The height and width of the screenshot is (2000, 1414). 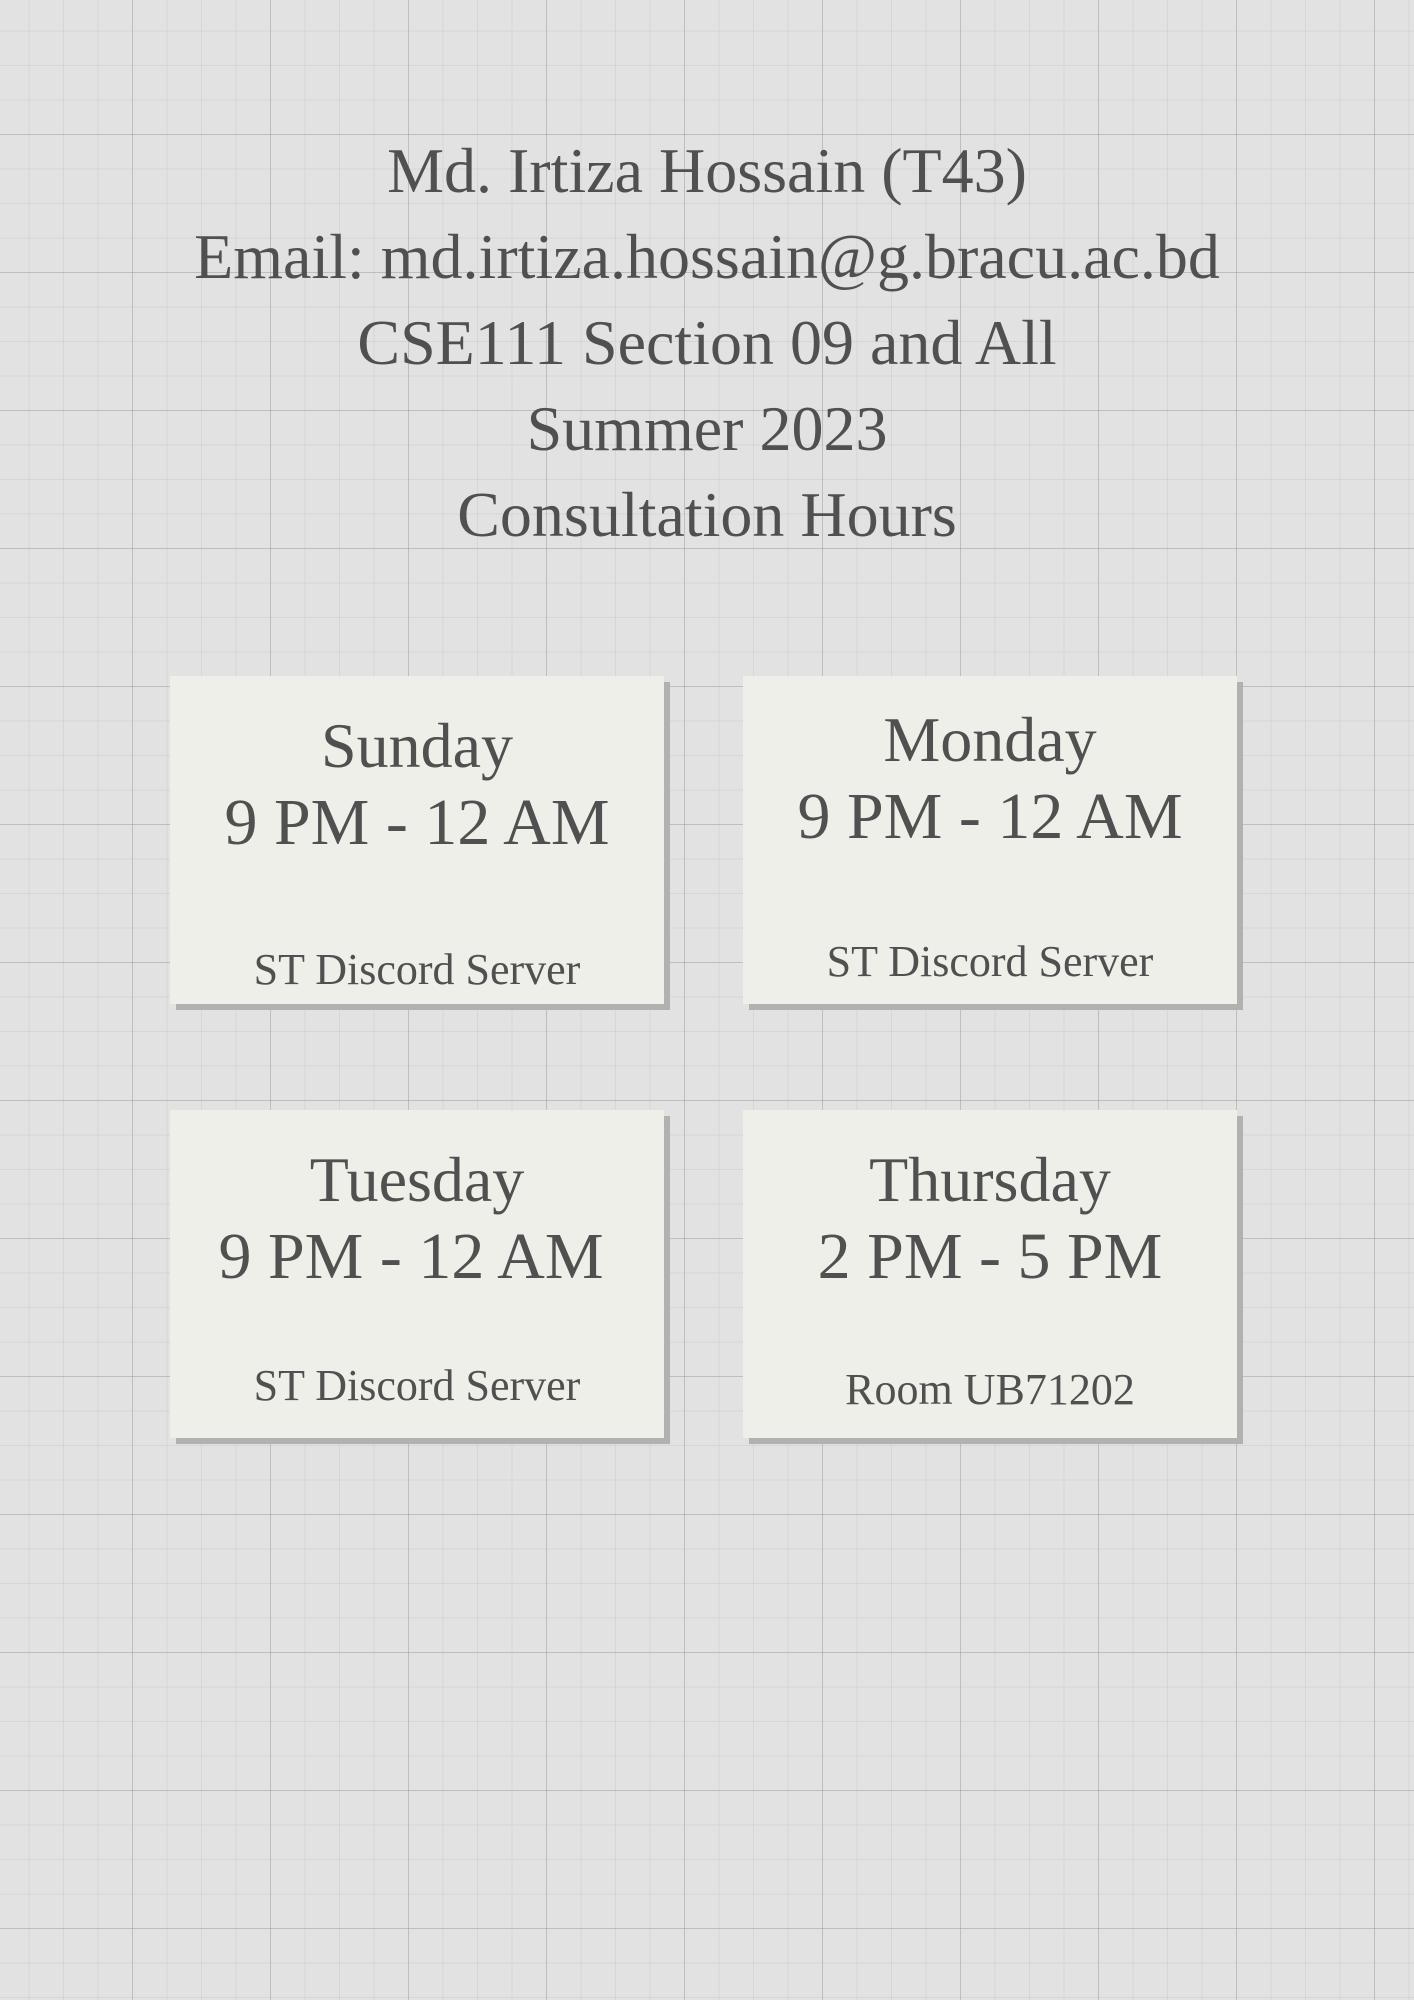 I want to click on instructor-name: Md. Irtiza Hossain (T43), so click(x=707, y=170).